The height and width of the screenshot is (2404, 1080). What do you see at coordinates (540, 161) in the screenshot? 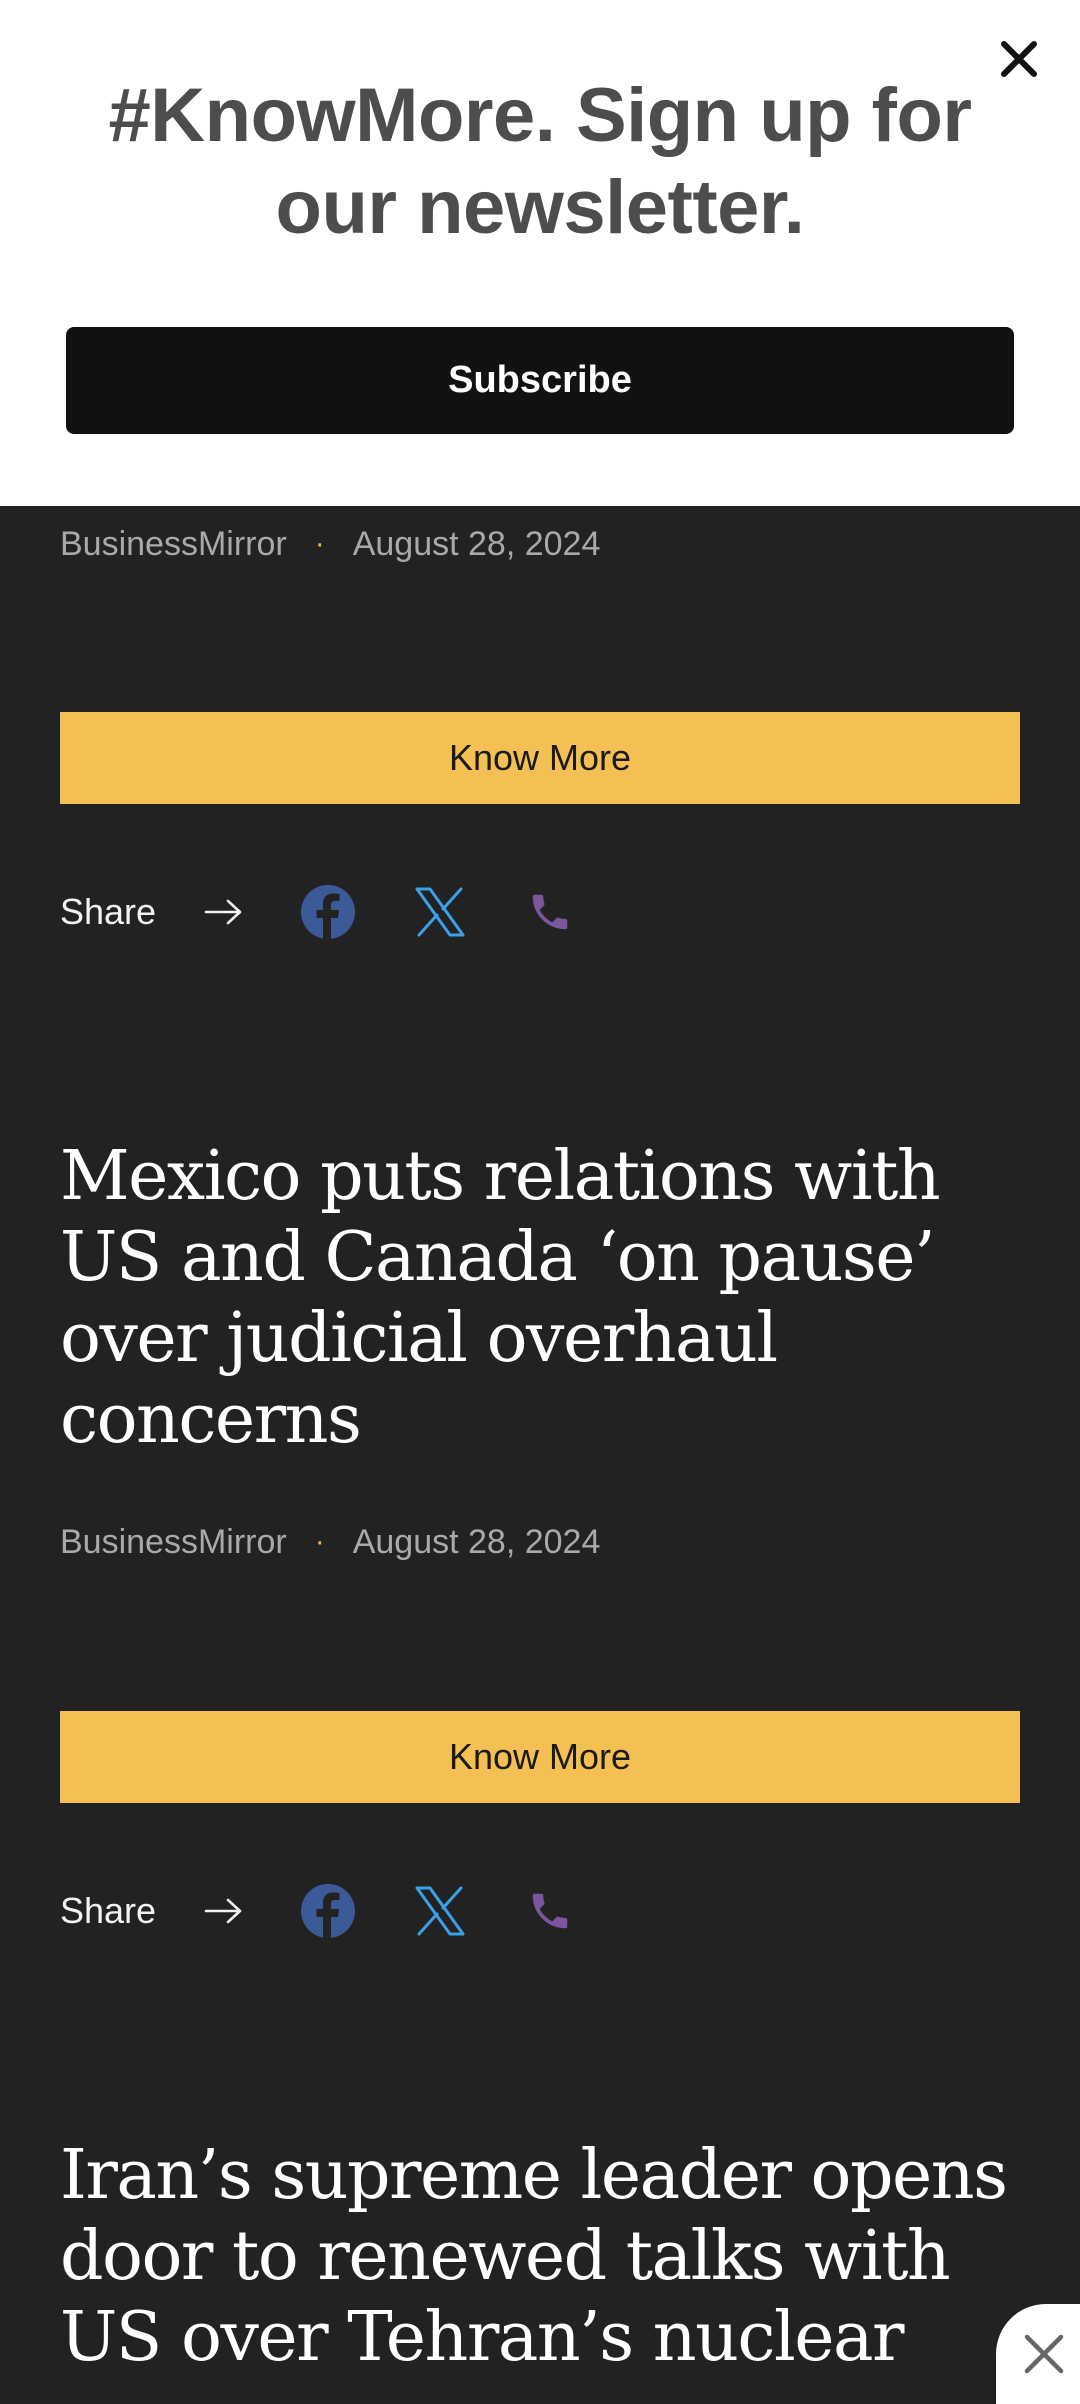
I see `newsletter-title: #KnowMore. Sign up for our newsletter.` at bounding box center [540, 161].